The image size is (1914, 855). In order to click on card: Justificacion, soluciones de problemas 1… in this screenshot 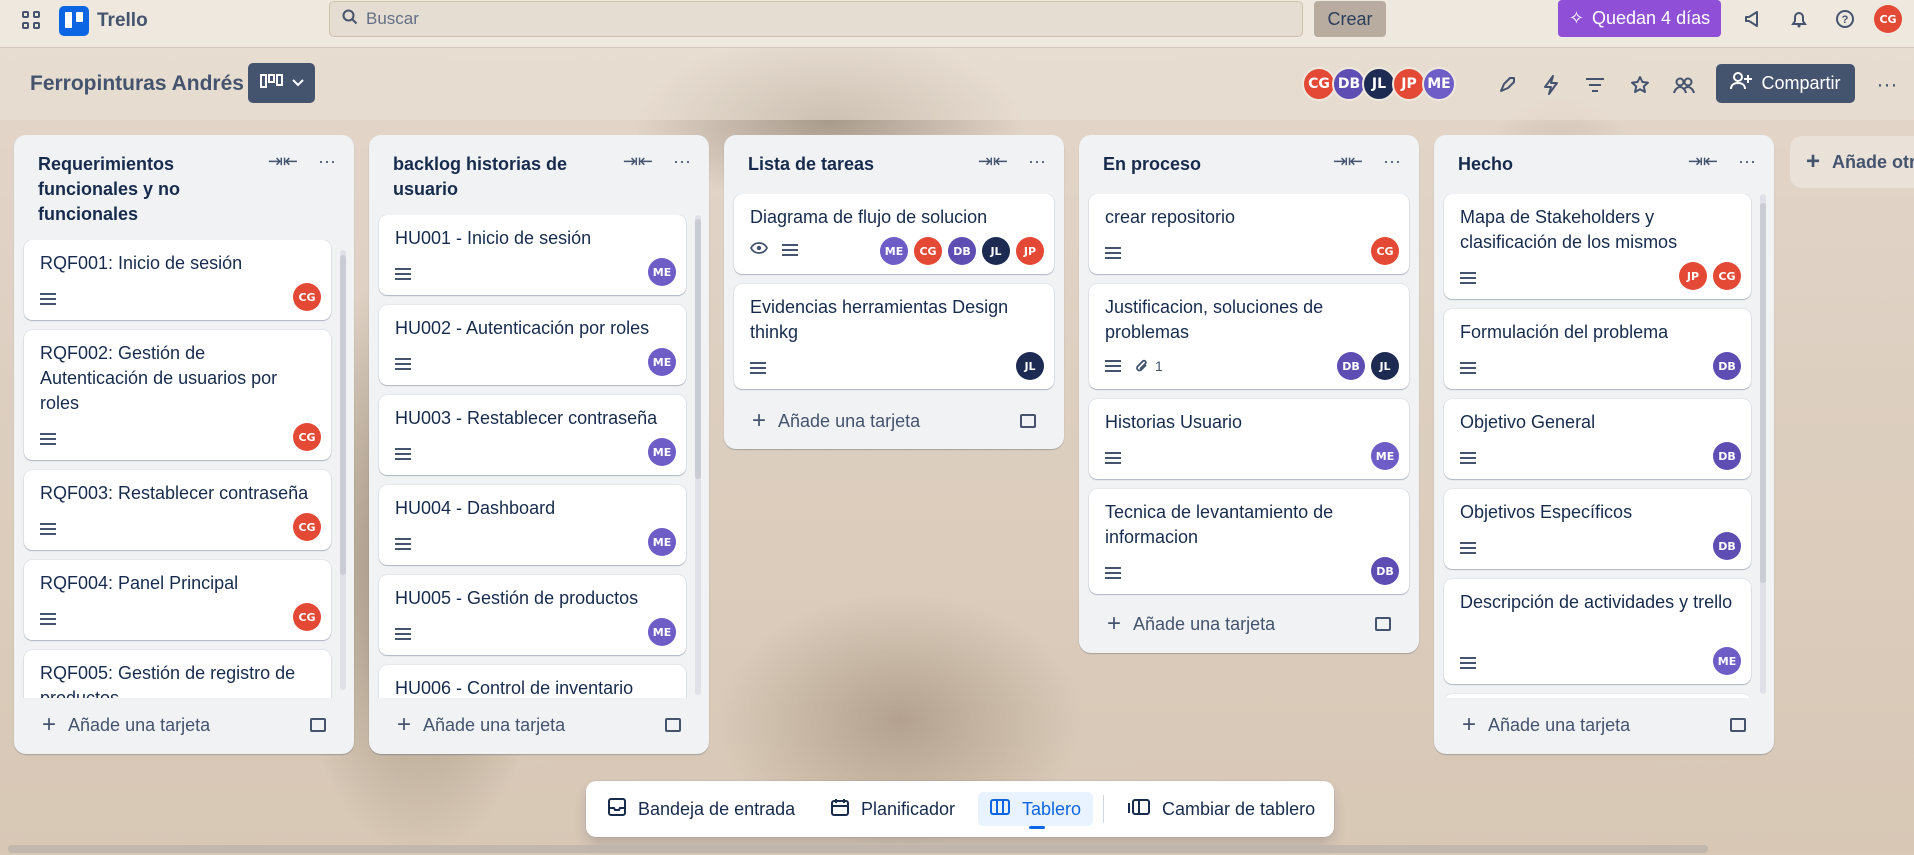, I will do `click(1249, 336)`.